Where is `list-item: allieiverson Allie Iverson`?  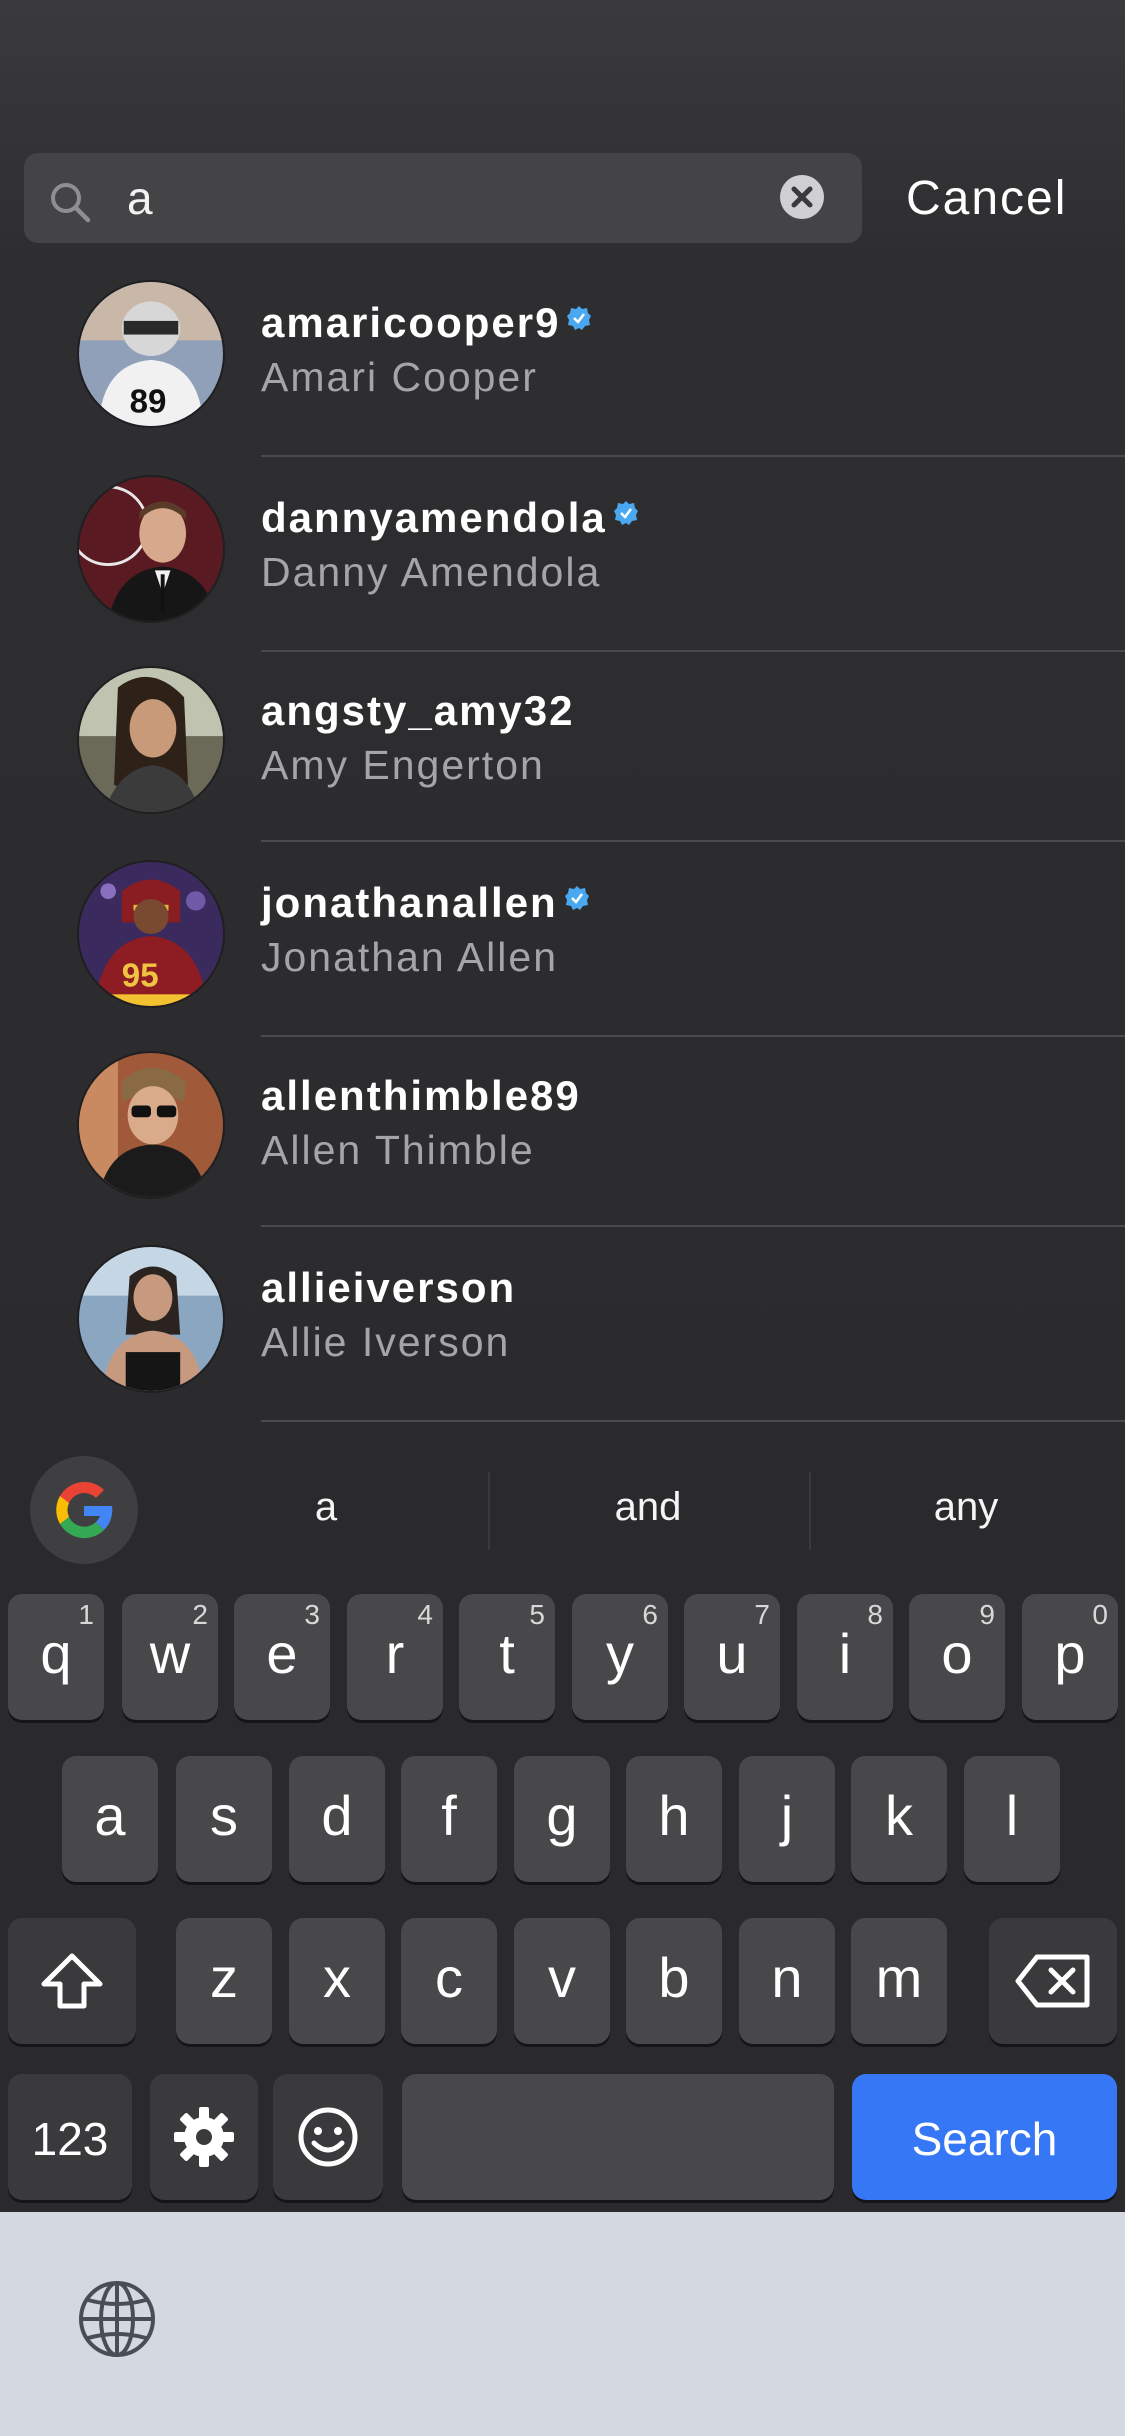
list-item: allieiverson Allie Iverson is located at coordinates (562, 1324).